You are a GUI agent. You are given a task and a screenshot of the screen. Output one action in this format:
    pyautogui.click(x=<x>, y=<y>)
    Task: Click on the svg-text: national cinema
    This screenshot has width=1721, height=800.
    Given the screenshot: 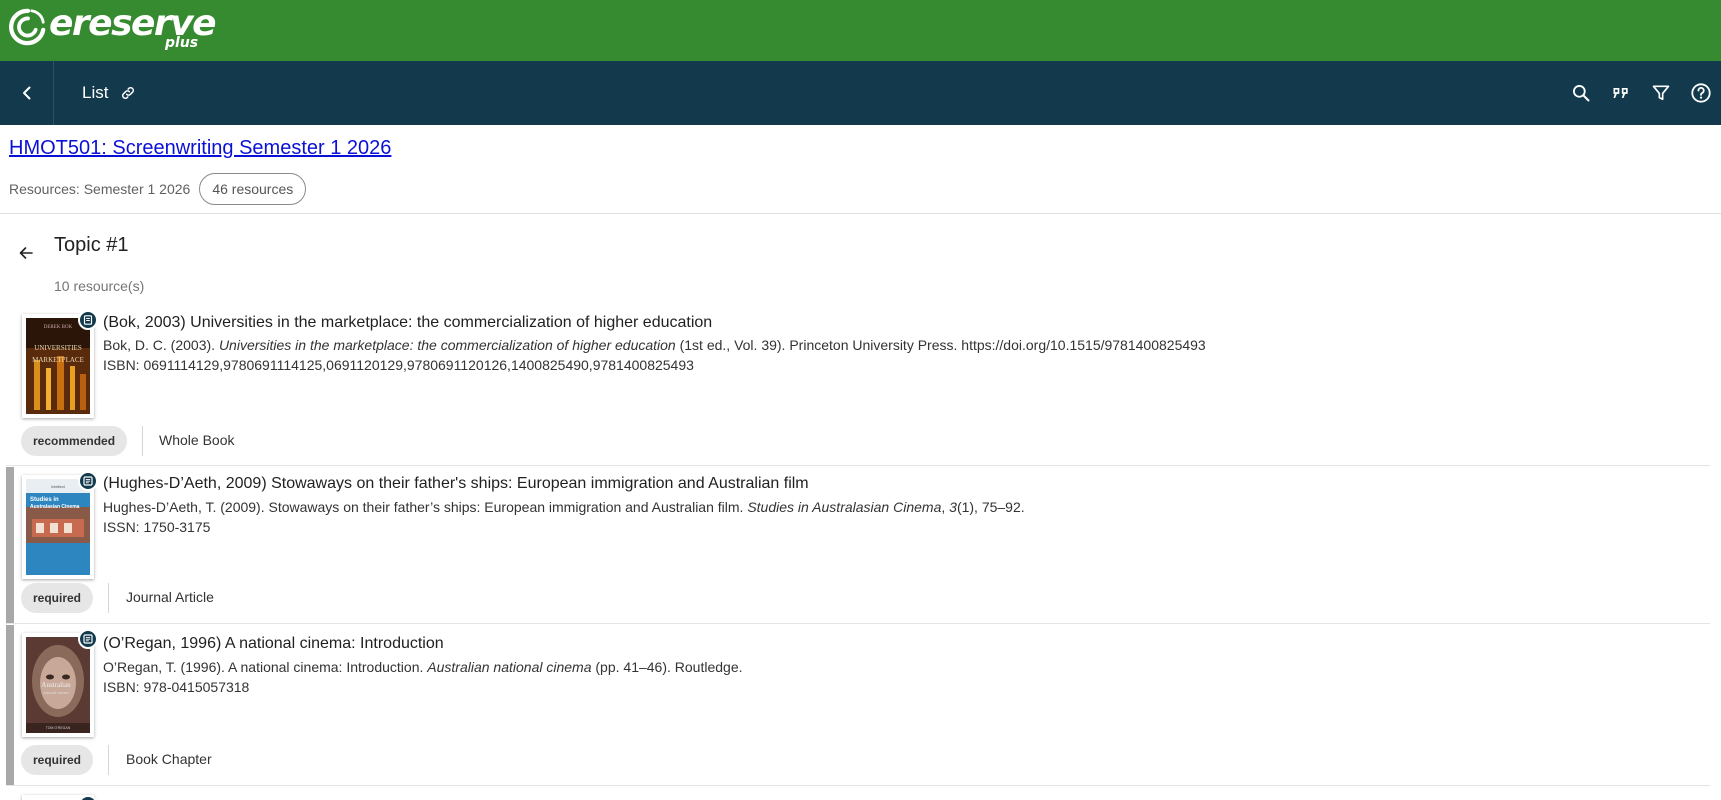 What is the action you would take?
    pyautogui.click(x=56, y=692)
    